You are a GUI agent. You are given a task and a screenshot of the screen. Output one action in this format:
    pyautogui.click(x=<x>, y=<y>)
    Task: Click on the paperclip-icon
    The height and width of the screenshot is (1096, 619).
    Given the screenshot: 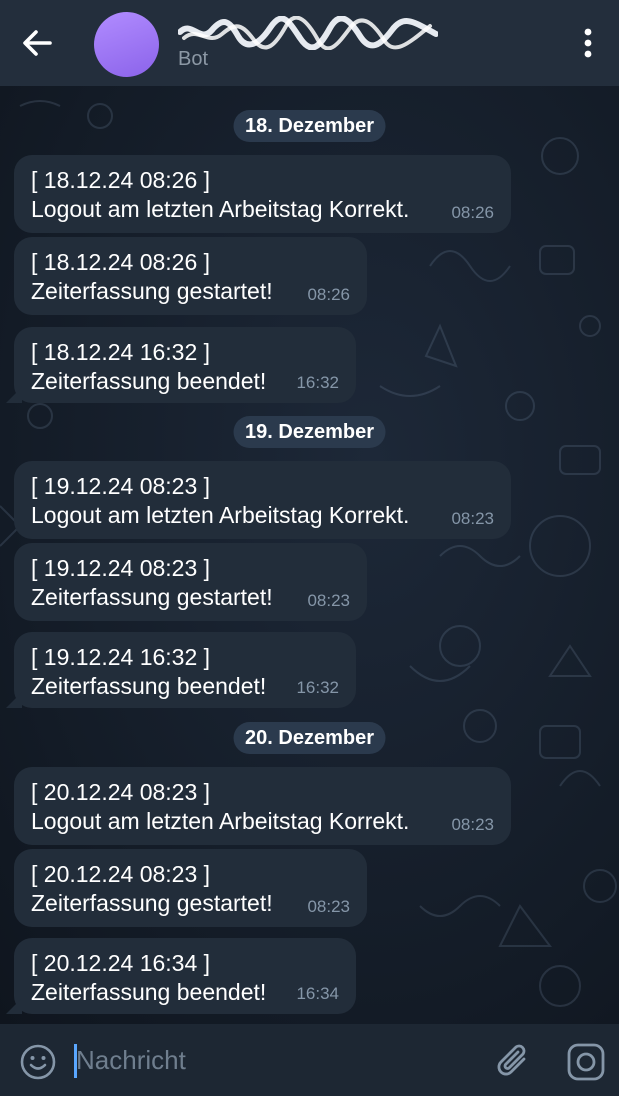 What is the action you would take?
    pyautogui.click(x=514, y=1062)
    